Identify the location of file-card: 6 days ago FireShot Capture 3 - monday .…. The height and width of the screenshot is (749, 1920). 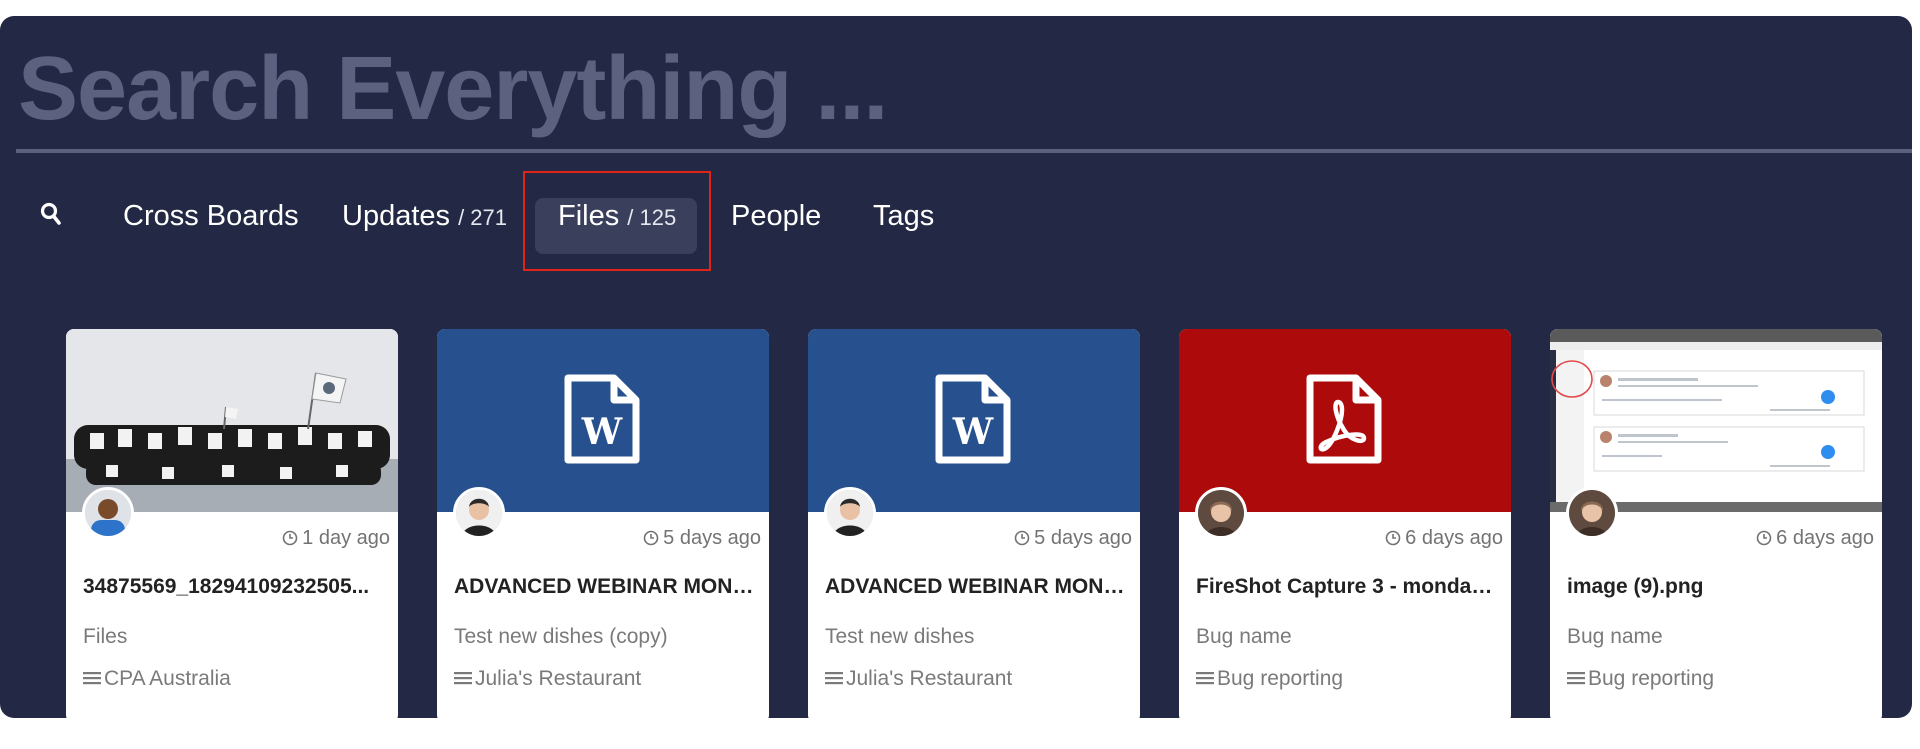
(1345, 523).